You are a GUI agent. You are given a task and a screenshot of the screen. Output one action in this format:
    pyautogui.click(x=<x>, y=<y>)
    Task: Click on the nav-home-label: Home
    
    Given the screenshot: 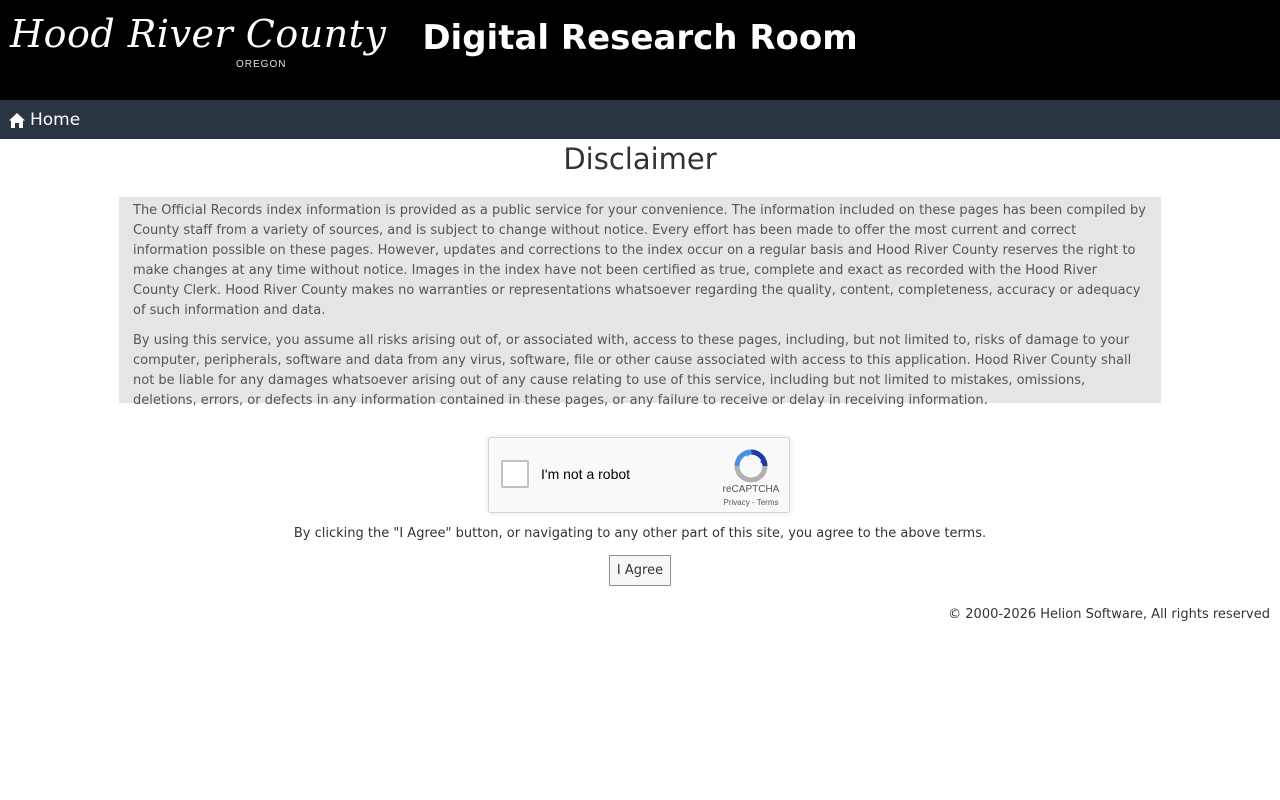 What is the action you would take?
    pyautogui.click(x=55, y=120)
    